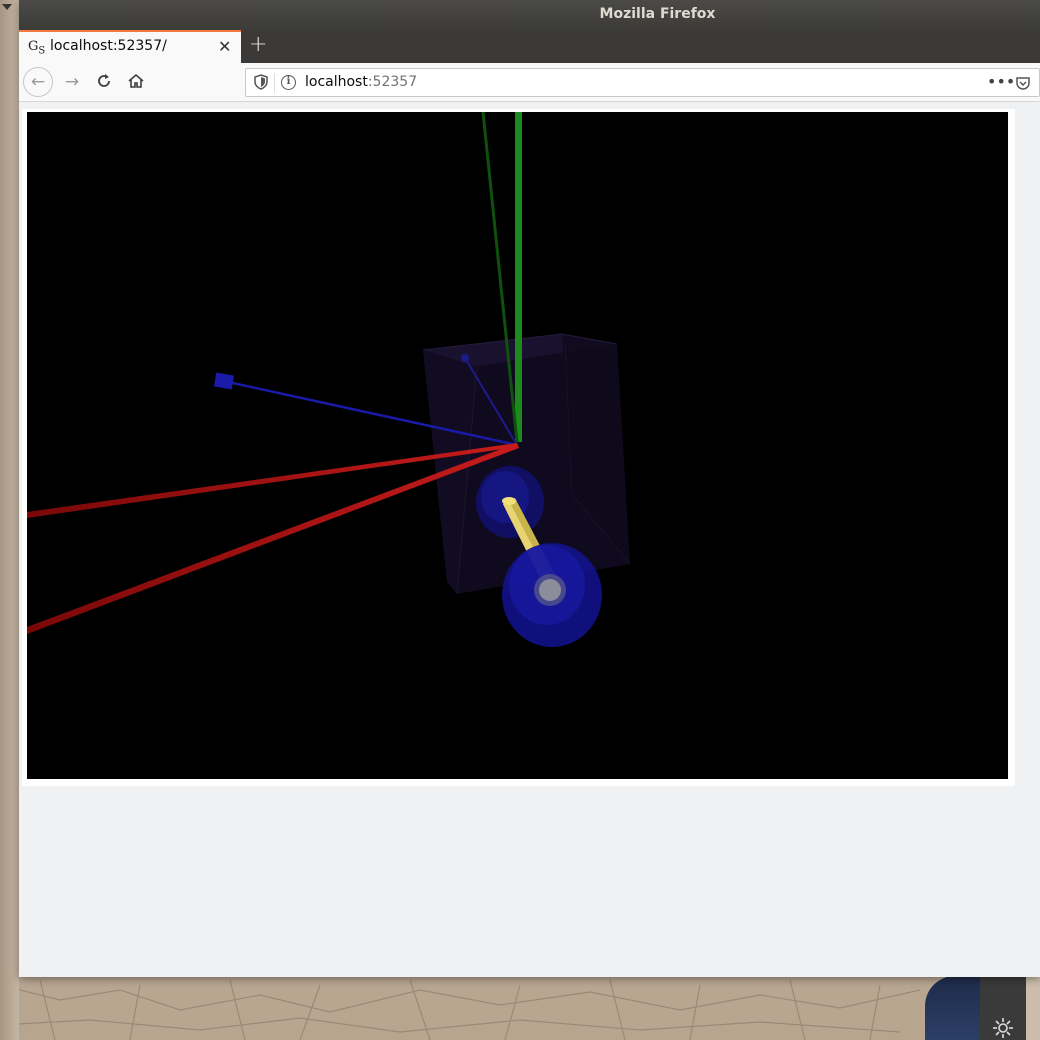 This screenshot has width=1040, height=1040. Describe the element at coordinates (642, 82) in the screenshot. I see `url-bar: i localhost:52357 •••` at that location.